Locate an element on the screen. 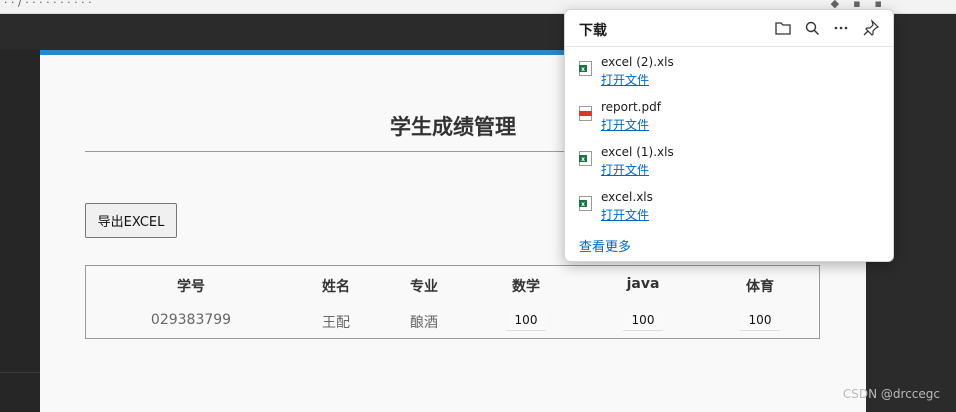  export-excel-button: 导出EXCEL is located at coordinates (131, 220).